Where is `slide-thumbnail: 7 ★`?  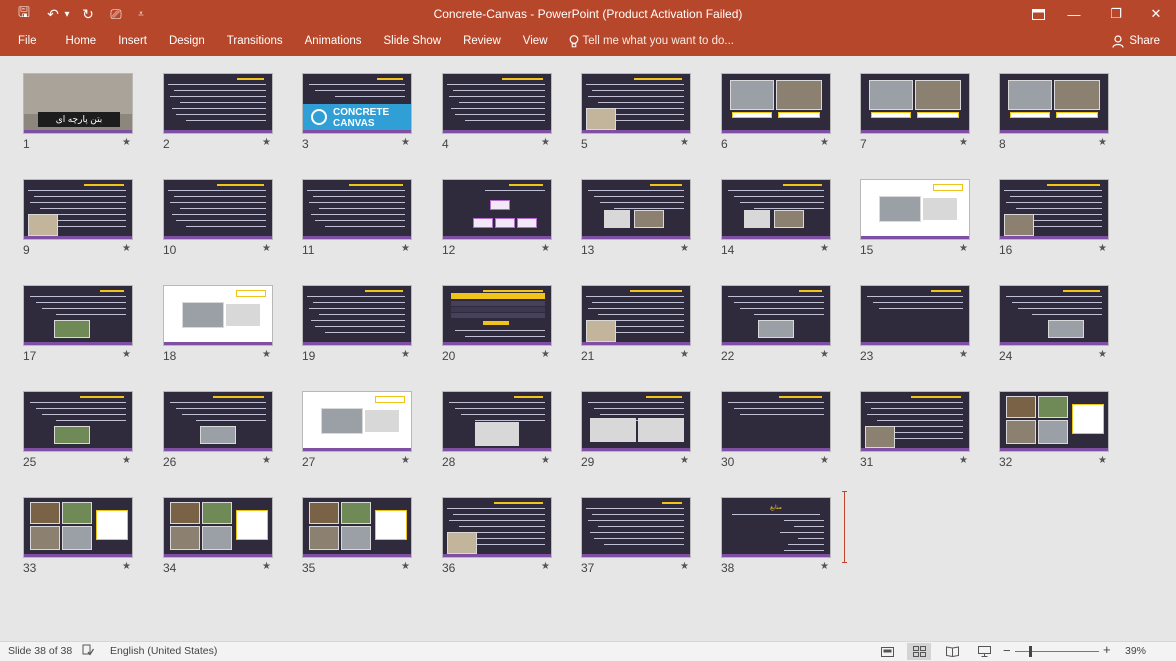
slide-thumbnail: 7 ★ is located at coordinates (915, 116).